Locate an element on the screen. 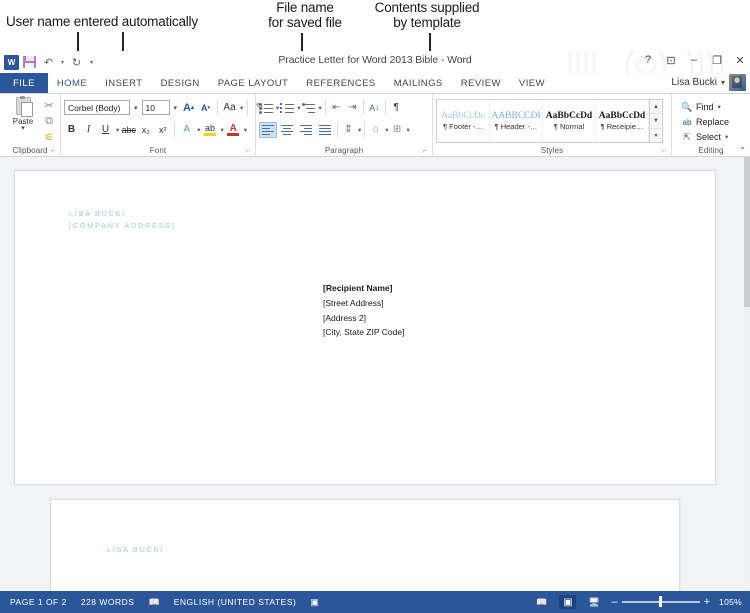  line-spacing-icon: ⇕ is located at coordinates (348, 130).